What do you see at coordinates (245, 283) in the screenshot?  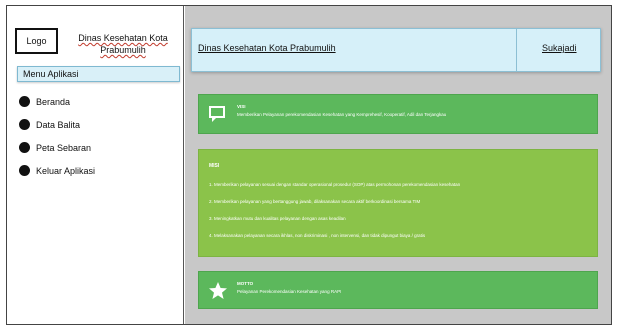 I see `motto-label: MOTTO` at bounding box center [245, 283].